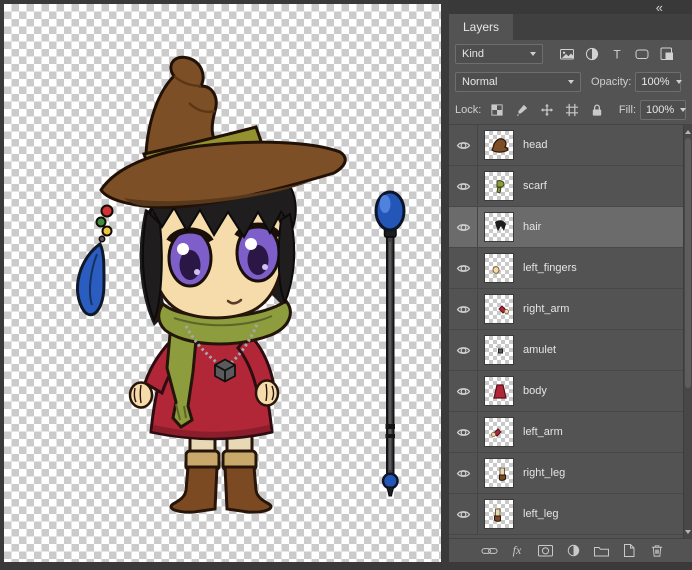 The image size is (692, 570). I want to click on shape-layers-filter-icon, so click(641, 54).